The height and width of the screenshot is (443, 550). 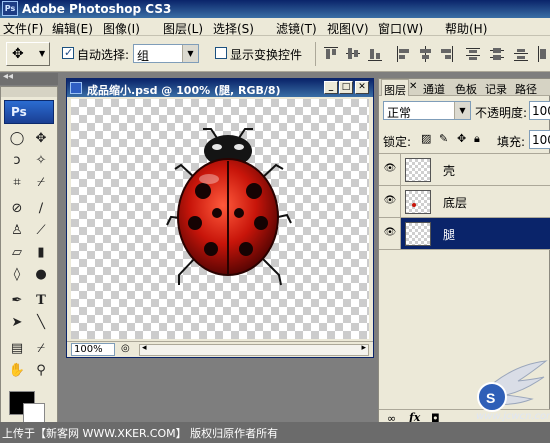 What do you see at coordinates (353, 54) in the screenshot?
I see `align-middle-icon` at bounding box center [353, 54].